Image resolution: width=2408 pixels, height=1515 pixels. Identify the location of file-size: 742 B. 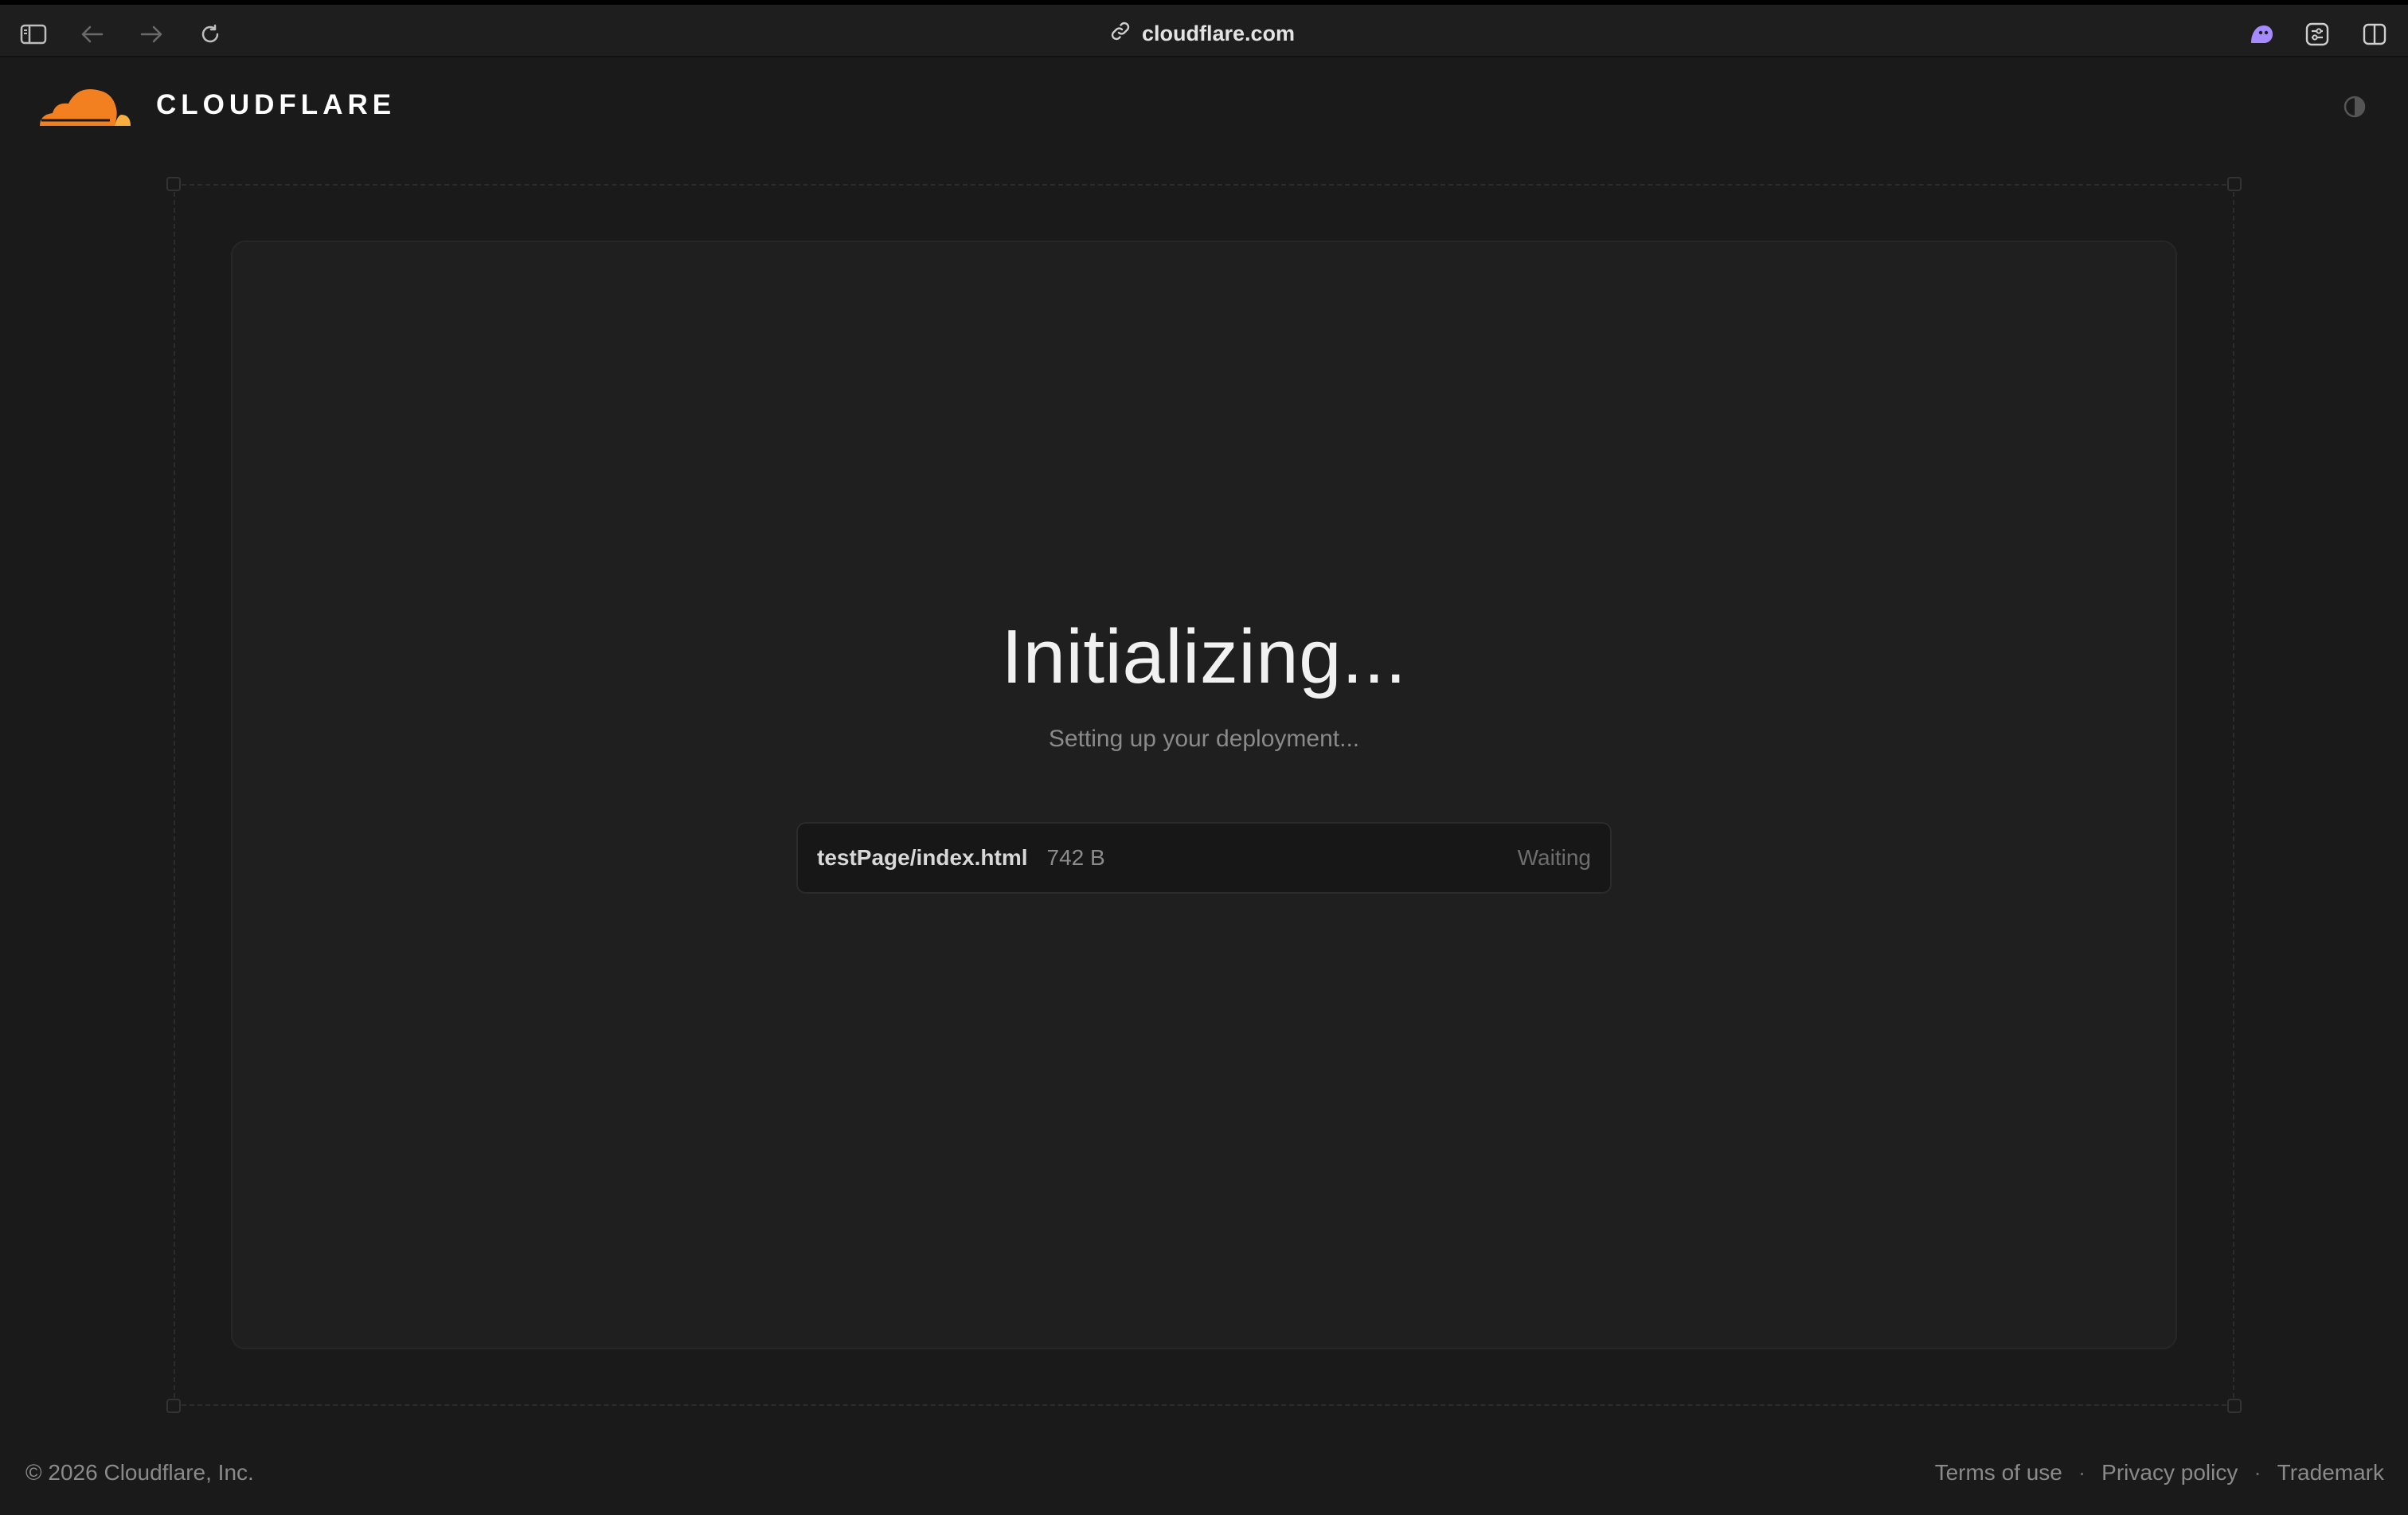
(1075, 857).